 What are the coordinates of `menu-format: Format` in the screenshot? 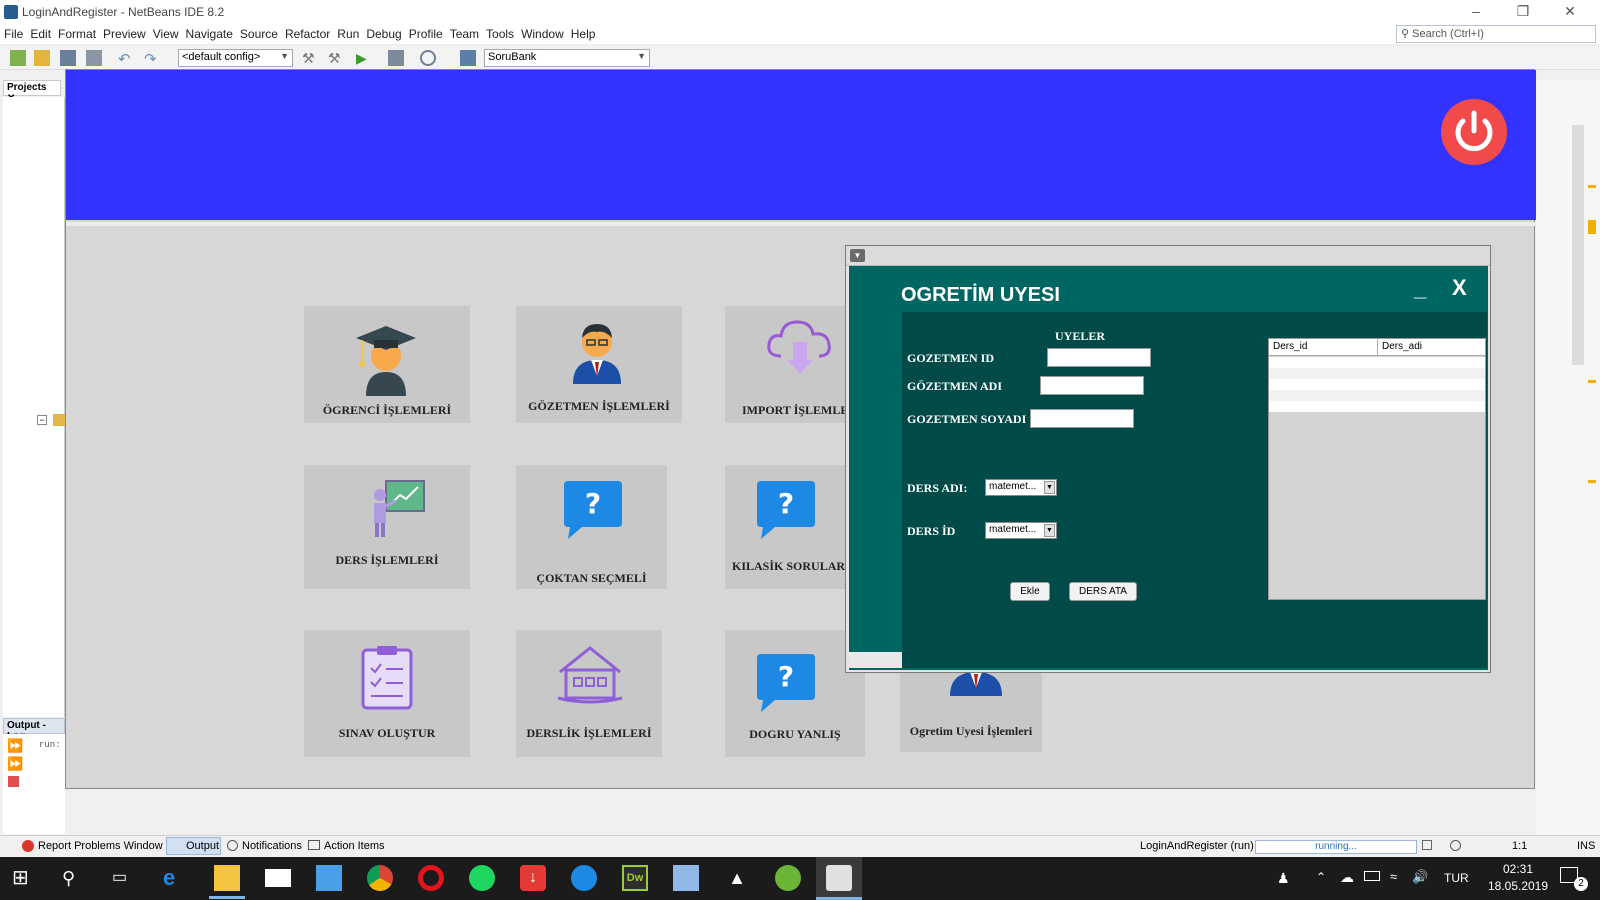 It's located at (76, 32).